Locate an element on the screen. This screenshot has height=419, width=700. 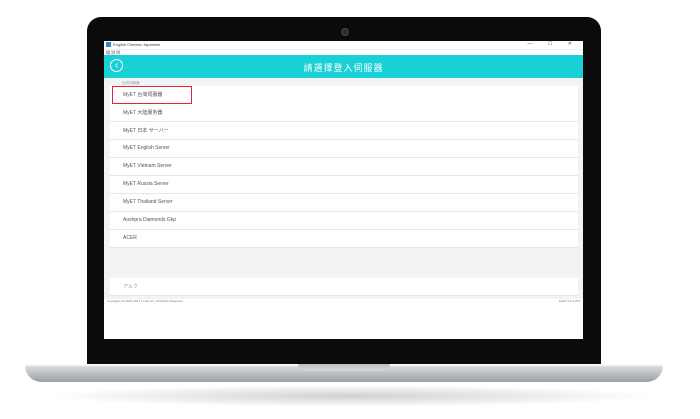
server-item-alc: アルク is located at coordinates (344, 287).